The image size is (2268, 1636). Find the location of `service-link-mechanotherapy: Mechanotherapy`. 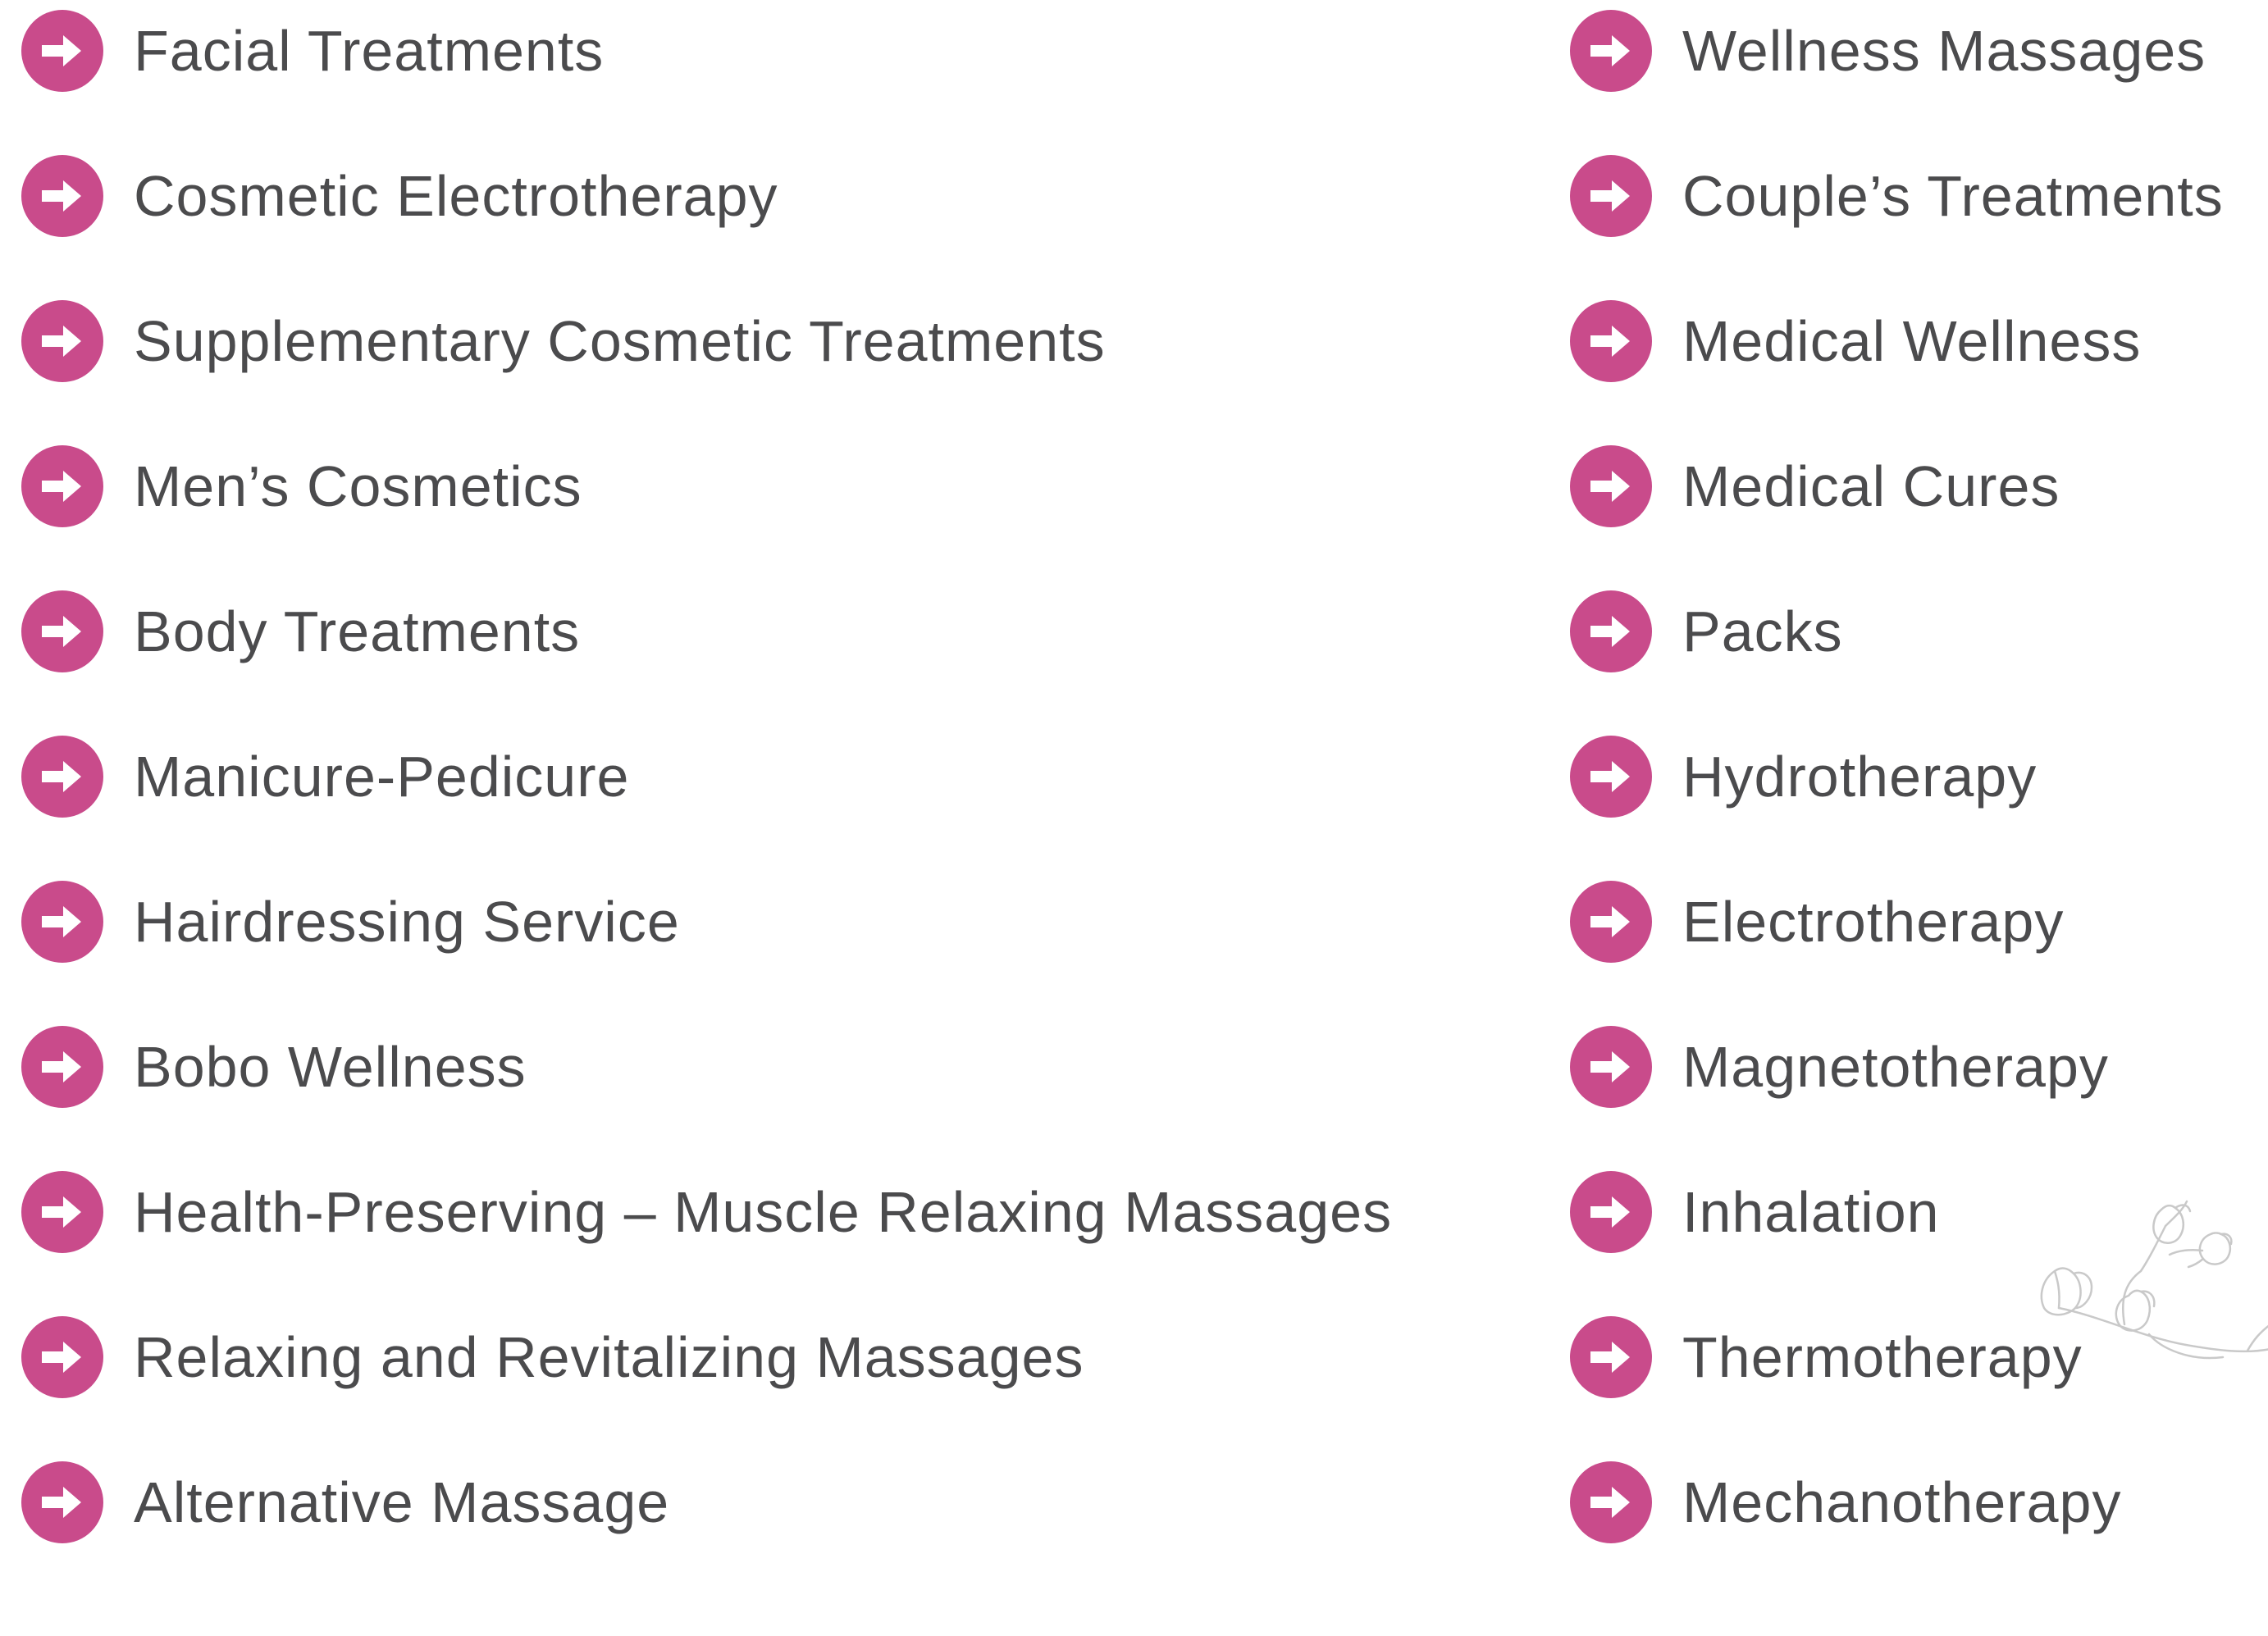

service-link-mechanotherapy: Mechanotherapy is located at coordinates (1897, 1502).